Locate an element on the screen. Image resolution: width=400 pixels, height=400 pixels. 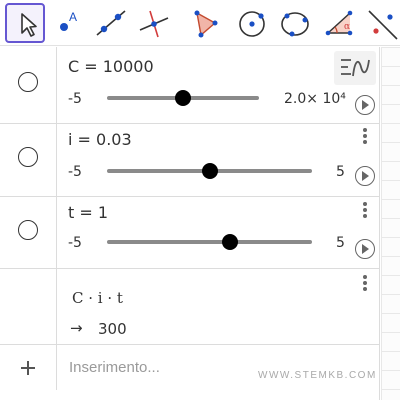
circle-three-points-tool-button is located at coordinates (295, 23).